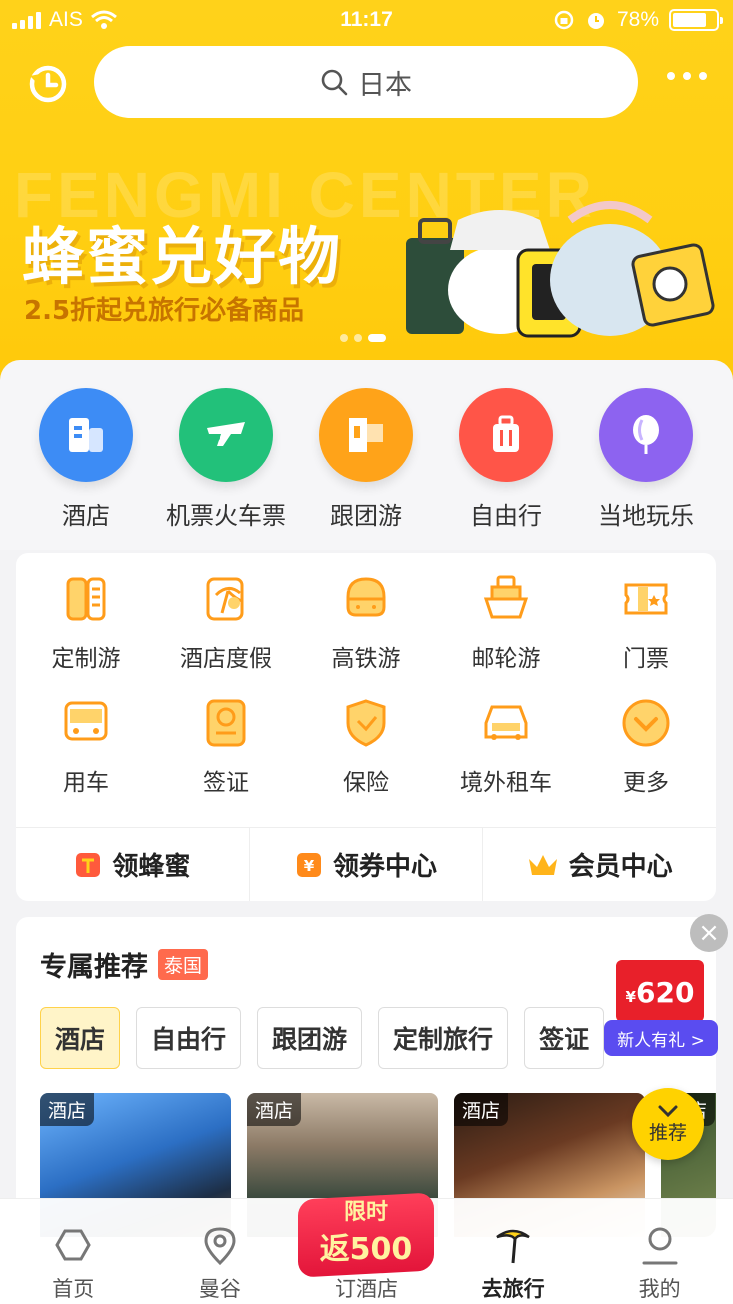  What do you see at coordinates (668, 1111) in the screenshot?
I see `chevron-down-icon` at bounding box center [668, 1111].